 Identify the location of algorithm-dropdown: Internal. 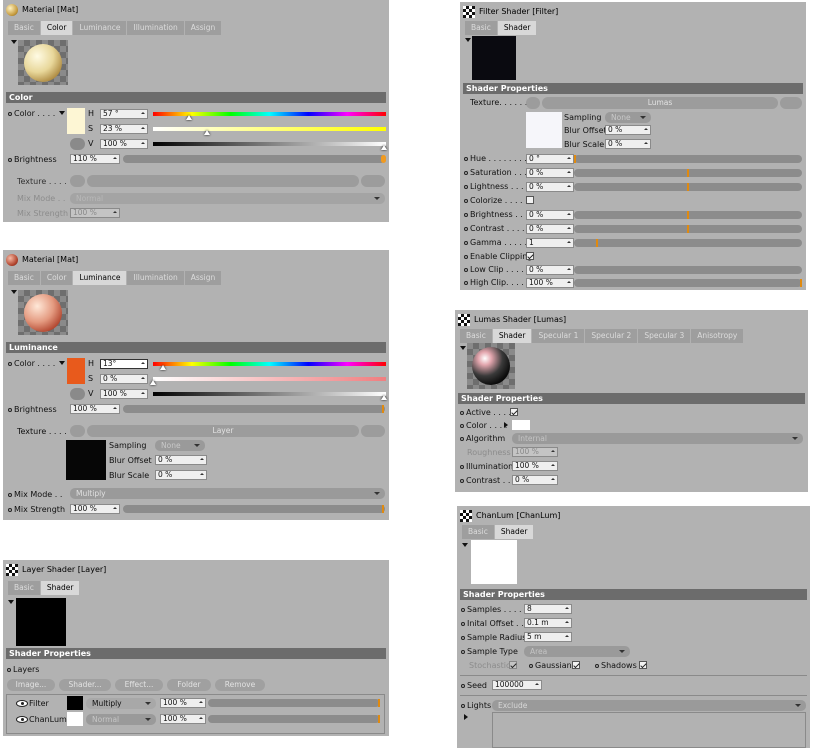
(657, 438).